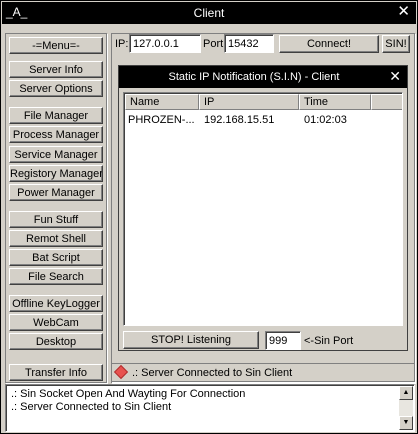  What do you see at coordinates (56, 303) in the screenshot?
I see `offline-keylogger-button: Offline KeyLogger` at bounding box center [56, 303].